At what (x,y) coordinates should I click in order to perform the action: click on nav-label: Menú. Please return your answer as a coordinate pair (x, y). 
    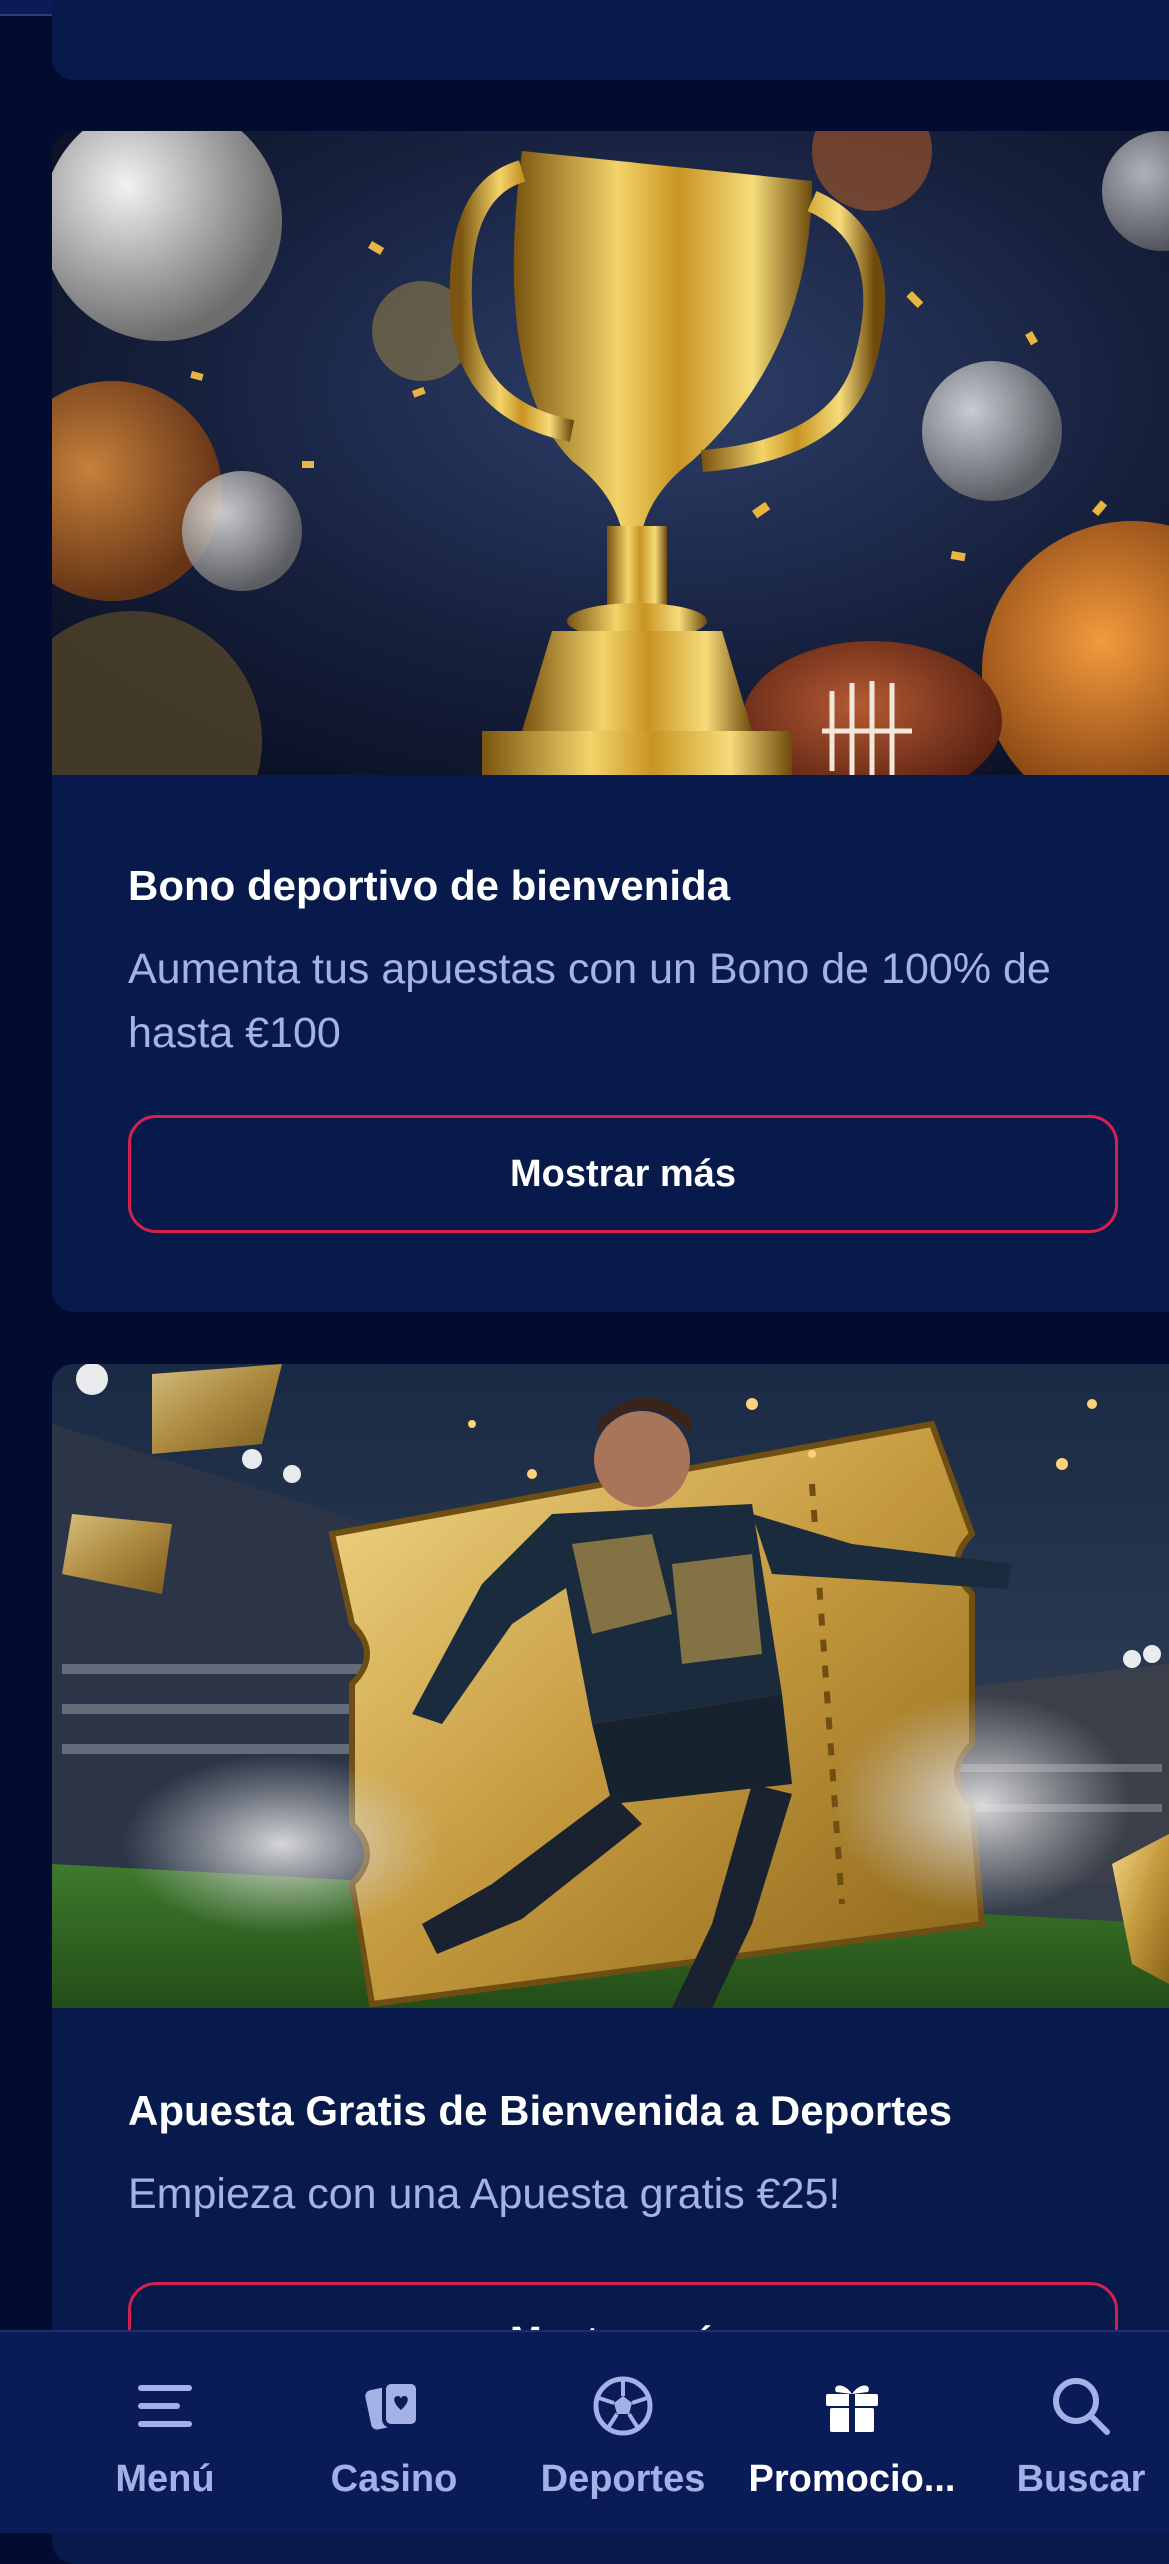
    Looking at the image, I should click on (165, 2479).